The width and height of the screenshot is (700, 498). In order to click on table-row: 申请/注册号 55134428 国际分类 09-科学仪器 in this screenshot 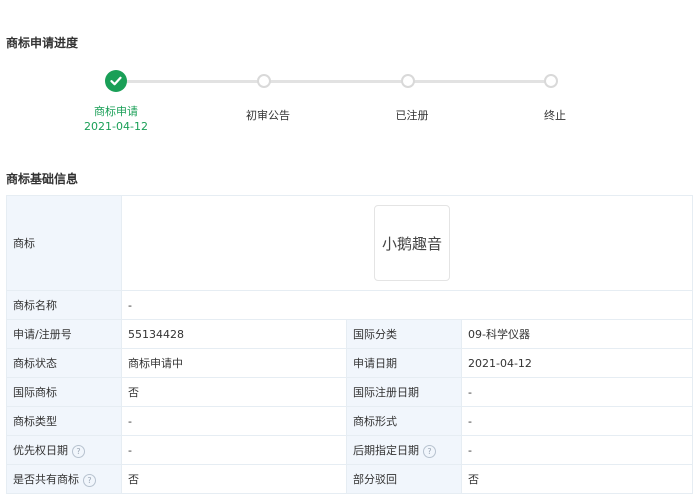, I will do `click(350, 334)`.